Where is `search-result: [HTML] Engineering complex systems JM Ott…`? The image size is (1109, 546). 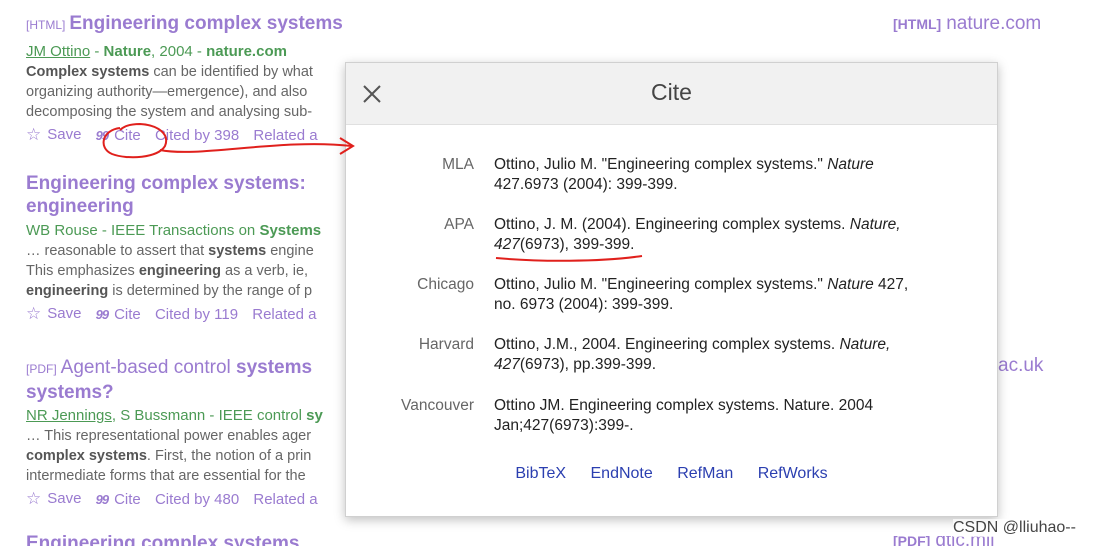 search-result: [HTML] Engineering complex systems JM Ott… is located at coordinates (191, 79).